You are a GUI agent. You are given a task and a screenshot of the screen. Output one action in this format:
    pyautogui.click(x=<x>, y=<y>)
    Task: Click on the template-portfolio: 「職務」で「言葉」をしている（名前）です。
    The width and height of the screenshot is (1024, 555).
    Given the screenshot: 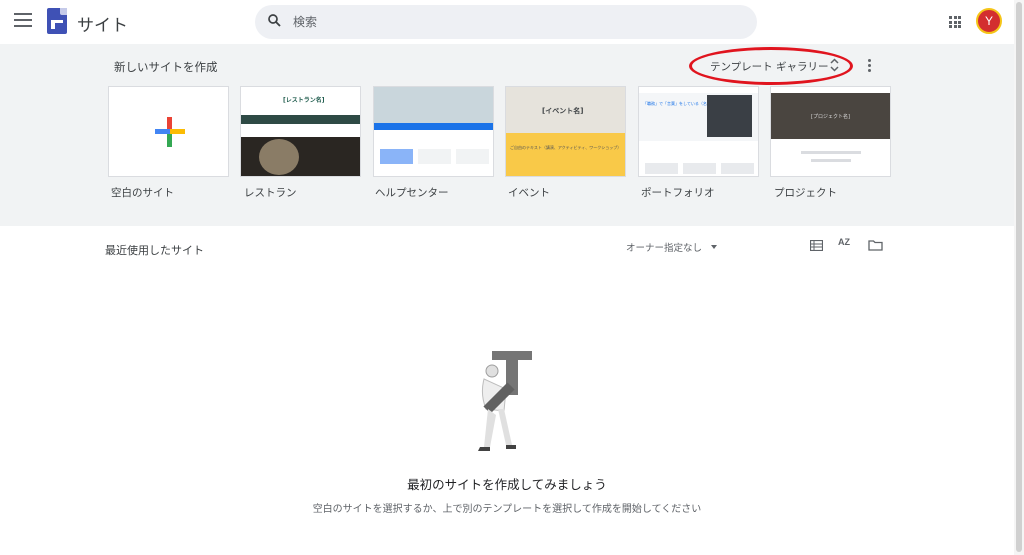 What is the action you would take?
    pyautogui.click(x=698, y=131)
    